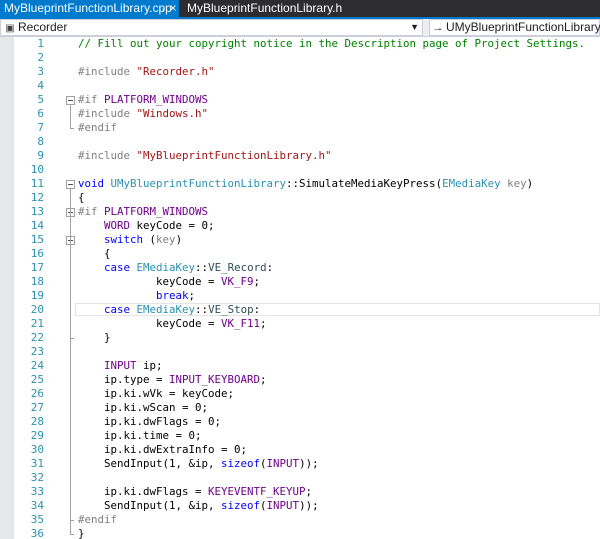 This screenshot has width=600, height=539. What do you see at coordinates (300, 170) in the screenshot?
I see `code-line: 10` at bounding box center [300, 170].